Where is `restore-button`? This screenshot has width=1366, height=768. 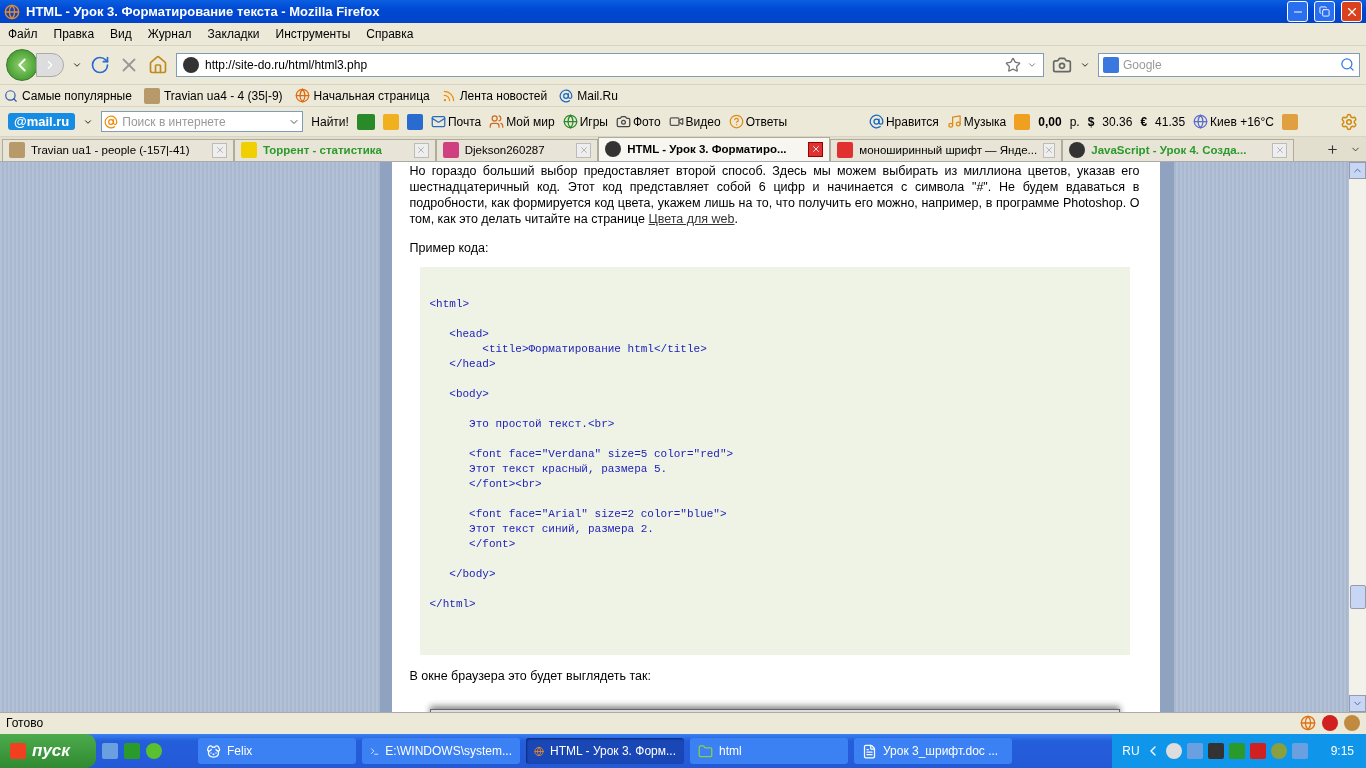 restore-button is located at coordinates (1324, 12).